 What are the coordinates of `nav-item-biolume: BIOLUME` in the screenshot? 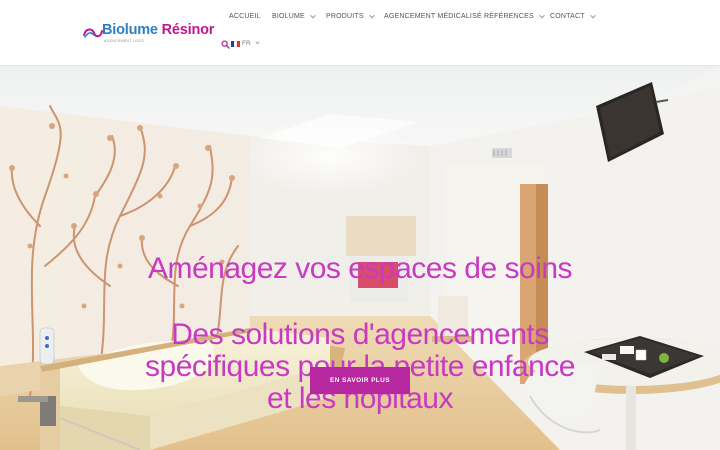 It's located at (294, 16).